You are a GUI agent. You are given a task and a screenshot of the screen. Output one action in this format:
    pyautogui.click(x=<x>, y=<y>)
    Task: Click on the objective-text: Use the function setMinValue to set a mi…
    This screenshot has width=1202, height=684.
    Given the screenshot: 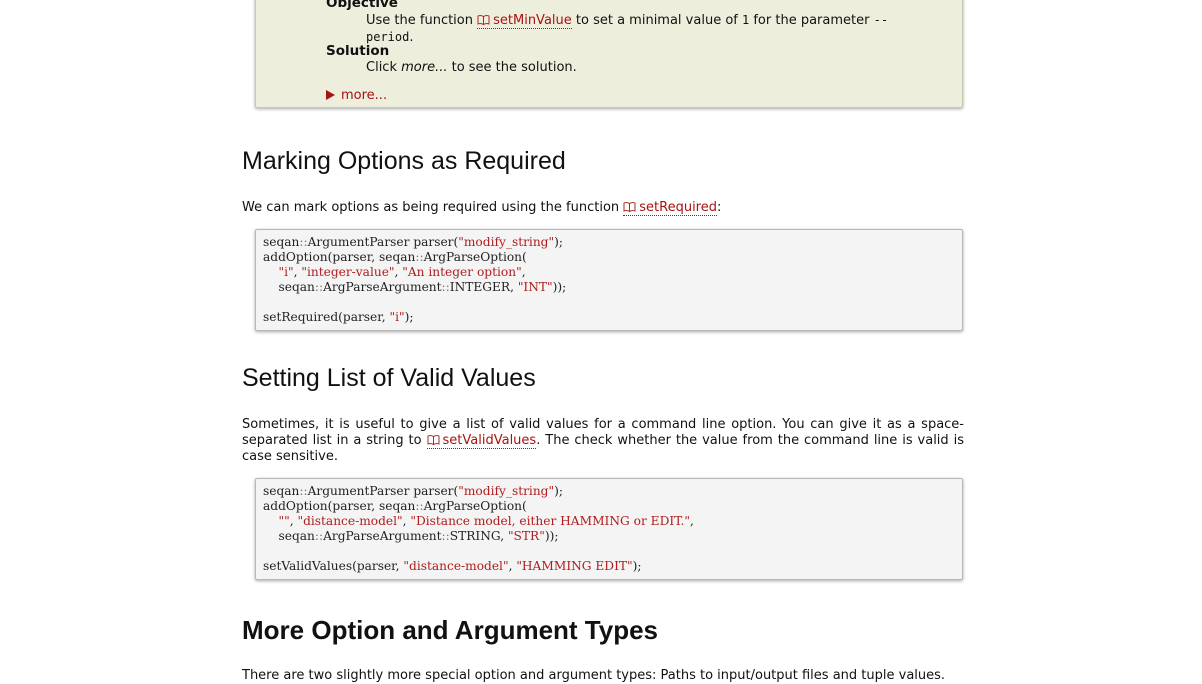 What is the action you would take?
    pyautogui.click(x=627, y=29)
    